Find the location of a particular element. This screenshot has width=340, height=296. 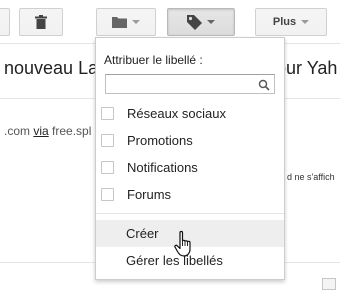

label-tag-icon is located at coordinates (194, 22).